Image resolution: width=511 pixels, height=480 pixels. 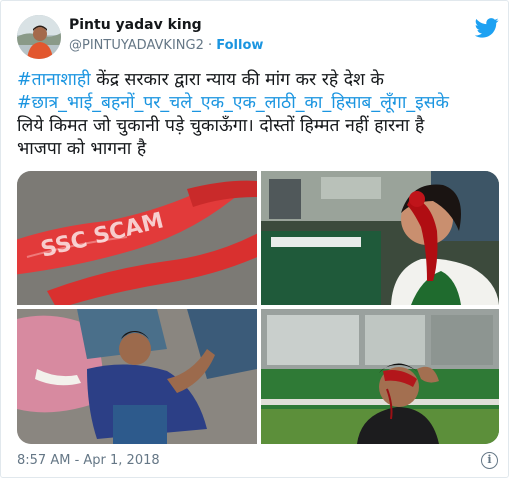 What do you see at coordinates (239, 45) in the screenshot?
I see `follow-button: Follow` at bounding box center [239, 45].